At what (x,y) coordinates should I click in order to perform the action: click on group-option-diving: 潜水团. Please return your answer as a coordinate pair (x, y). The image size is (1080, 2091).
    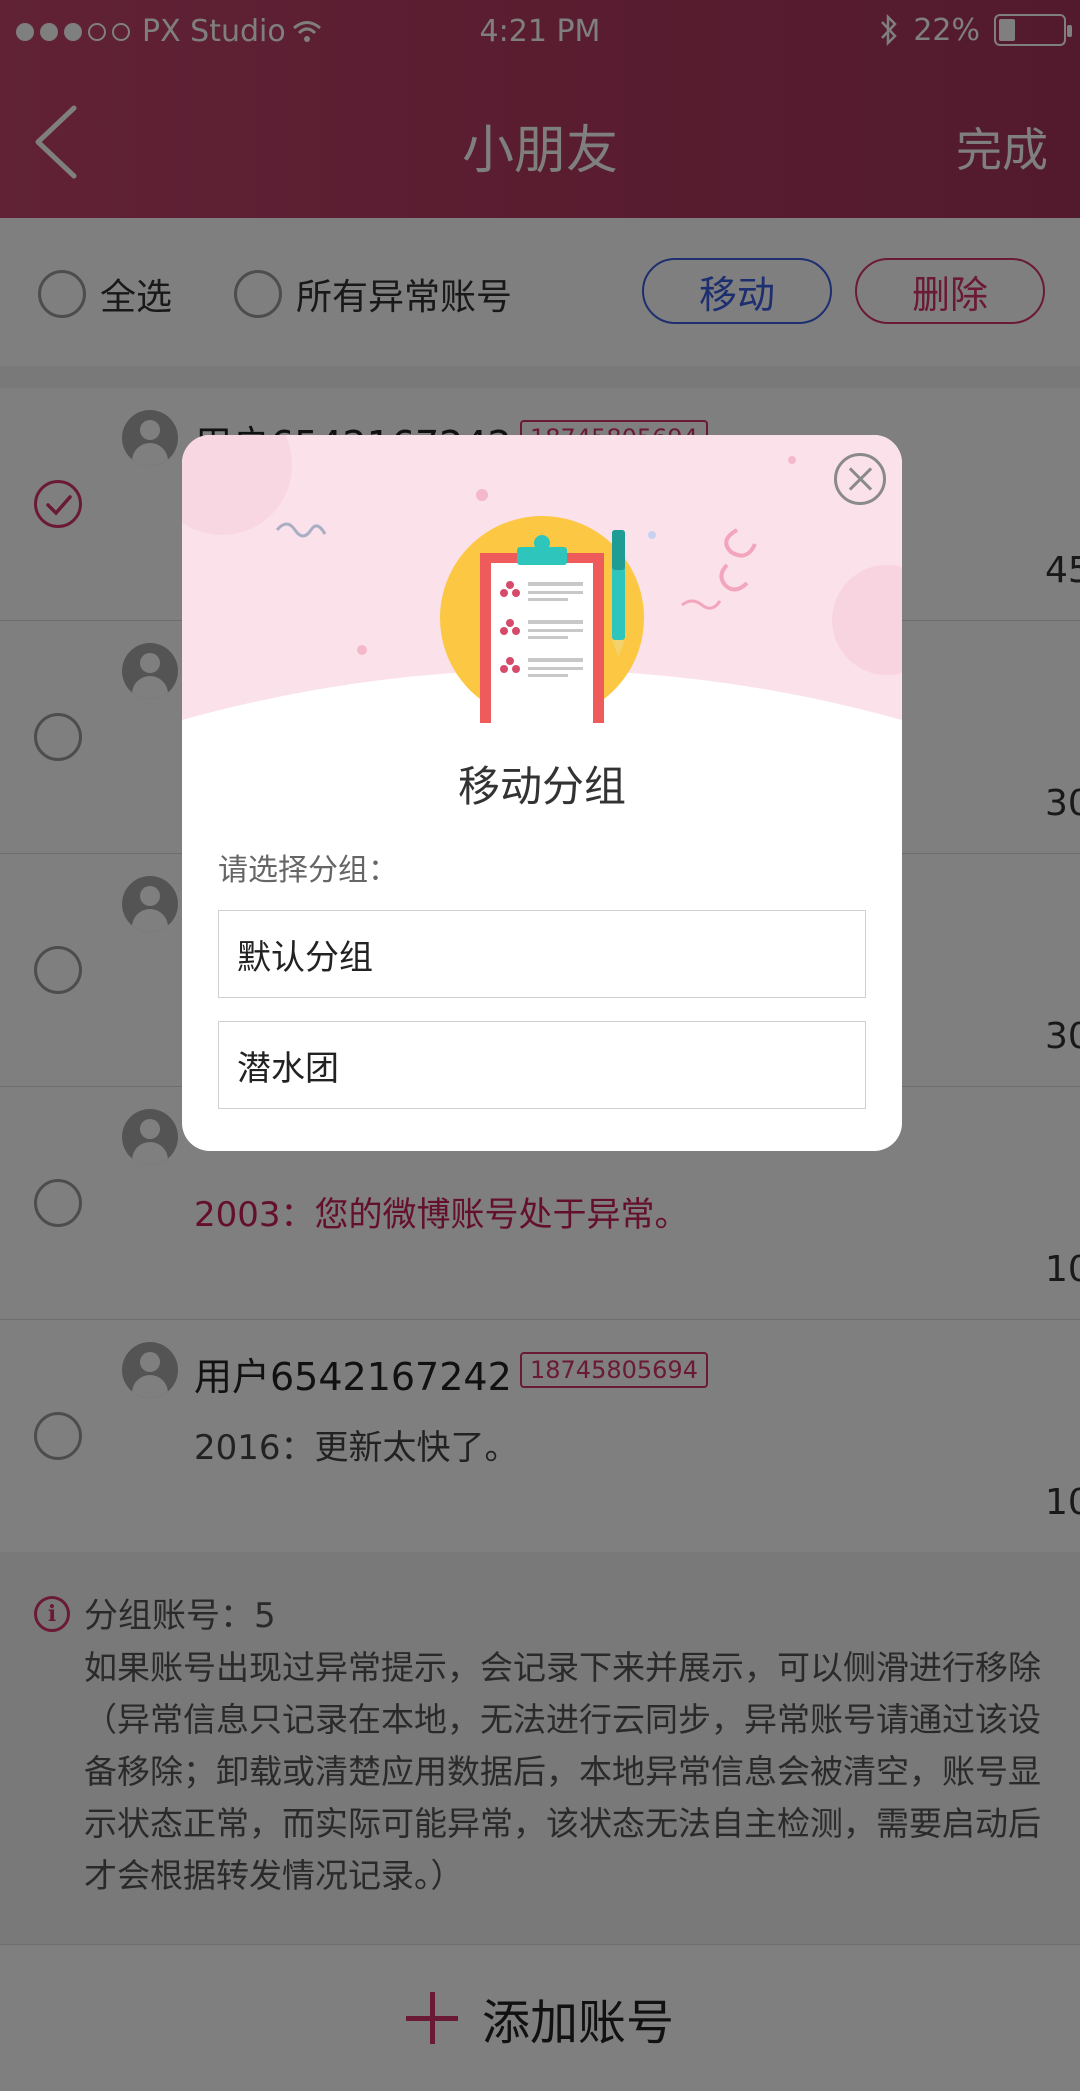
    Looking at the image, I should click on (542, 1065).